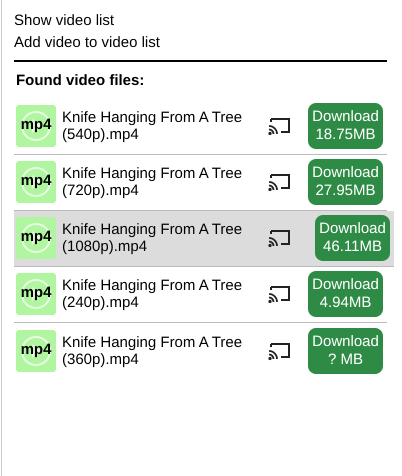 Image resolution: width=402 pixels, height=476 pixels. Describe the element at coordinates (81, 81) in the screenshot. I see `section-heading: Found video files:` at that location.